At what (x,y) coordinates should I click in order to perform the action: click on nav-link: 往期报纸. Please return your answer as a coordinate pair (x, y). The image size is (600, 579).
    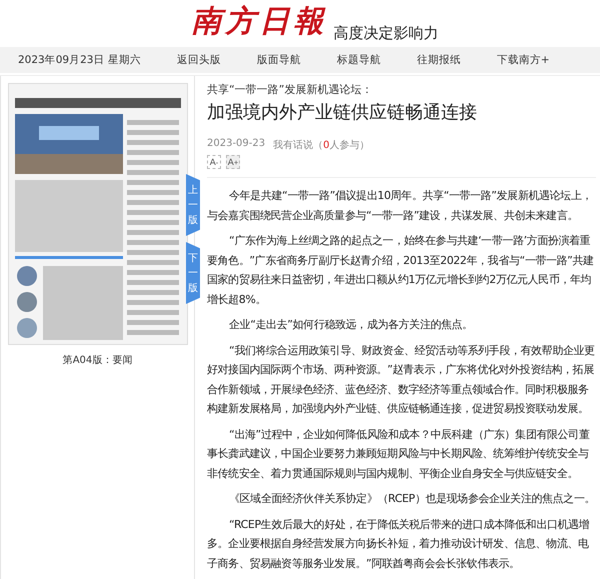
    Looking at the image, I should click on (438, 59).